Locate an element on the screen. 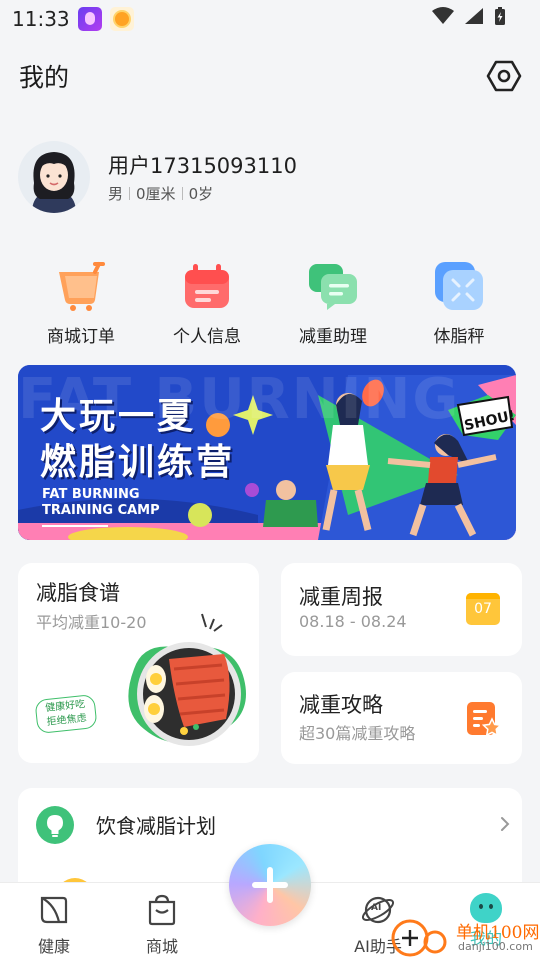 The height and width of the screenshot is (960, 540). bulb-icon is located at coordinates (55, 825).